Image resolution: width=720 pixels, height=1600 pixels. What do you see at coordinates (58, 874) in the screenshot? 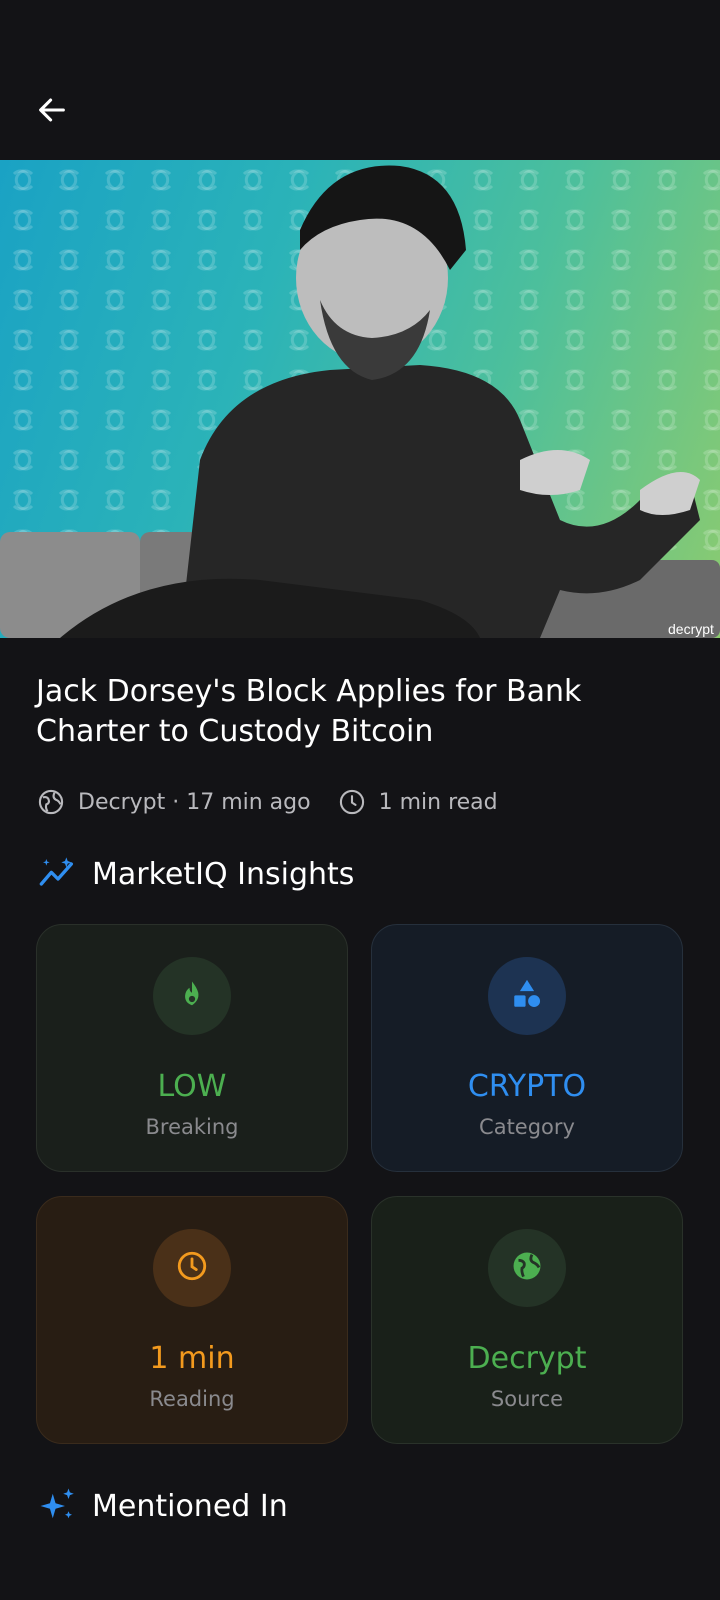
I see `sparkle-trend-icon` at bounding box center [58, 874].